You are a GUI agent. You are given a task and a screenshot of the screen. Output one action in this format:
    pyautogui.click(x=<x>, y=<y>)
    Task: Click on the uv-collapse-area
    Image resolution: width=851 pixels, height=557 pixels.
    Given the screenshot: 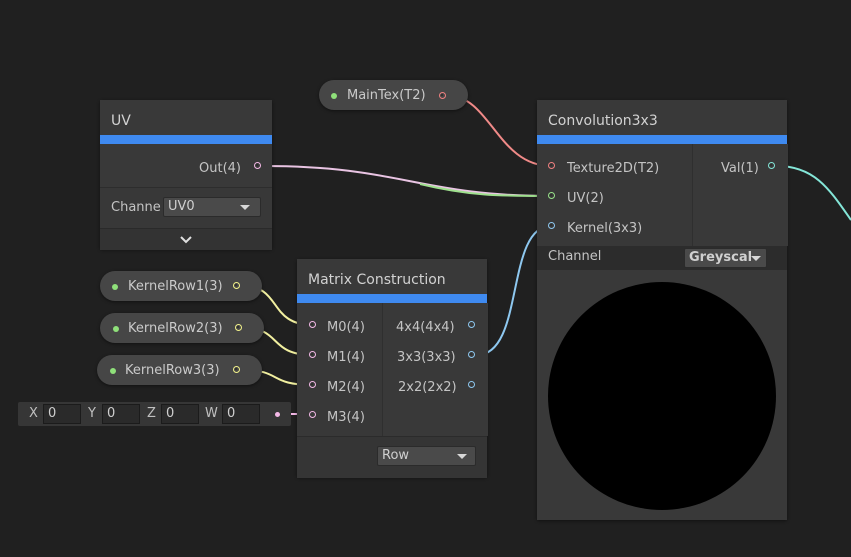 What is the action you would take?
    pyautogui.click(x=186, y=239)
    